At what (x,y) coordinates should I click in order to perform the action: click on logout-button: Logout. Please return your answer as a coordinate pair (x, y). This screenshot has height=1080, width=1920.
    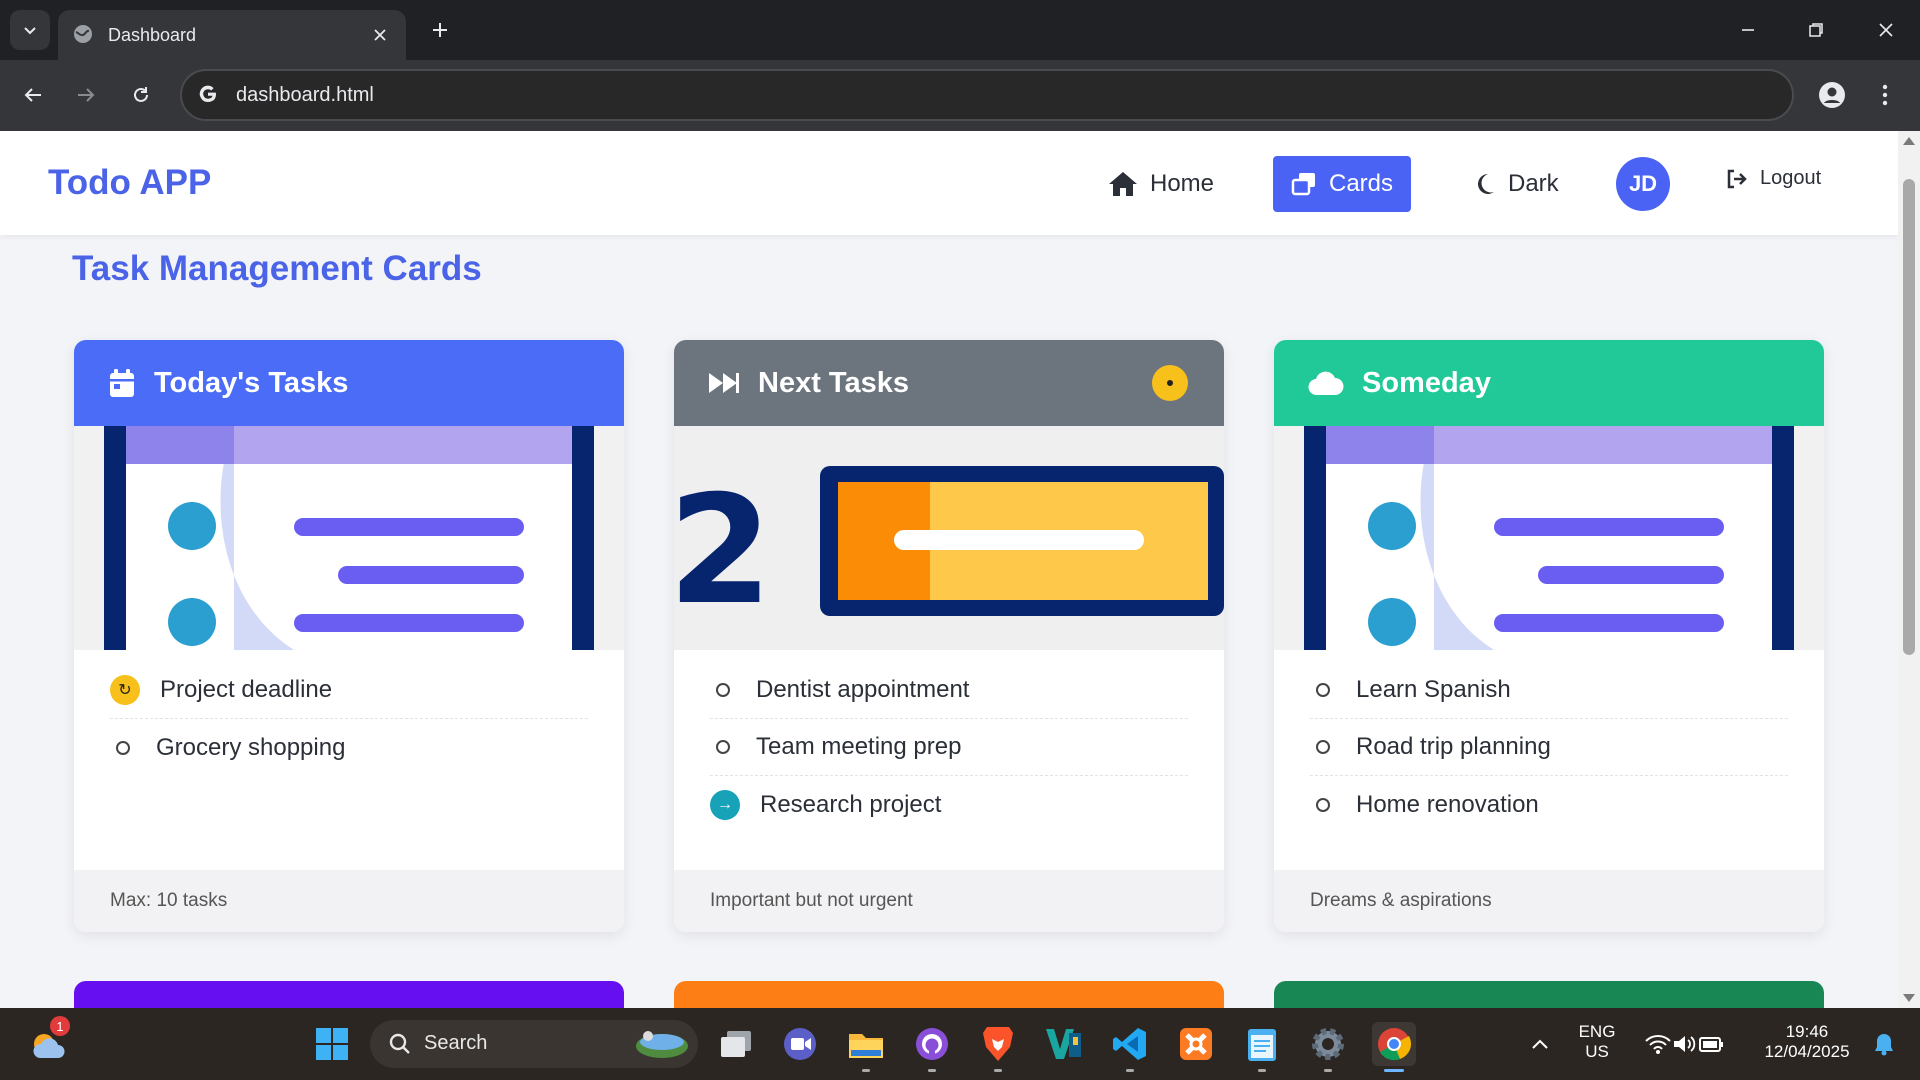
    Looking at the image, I should click on (1773, 178).